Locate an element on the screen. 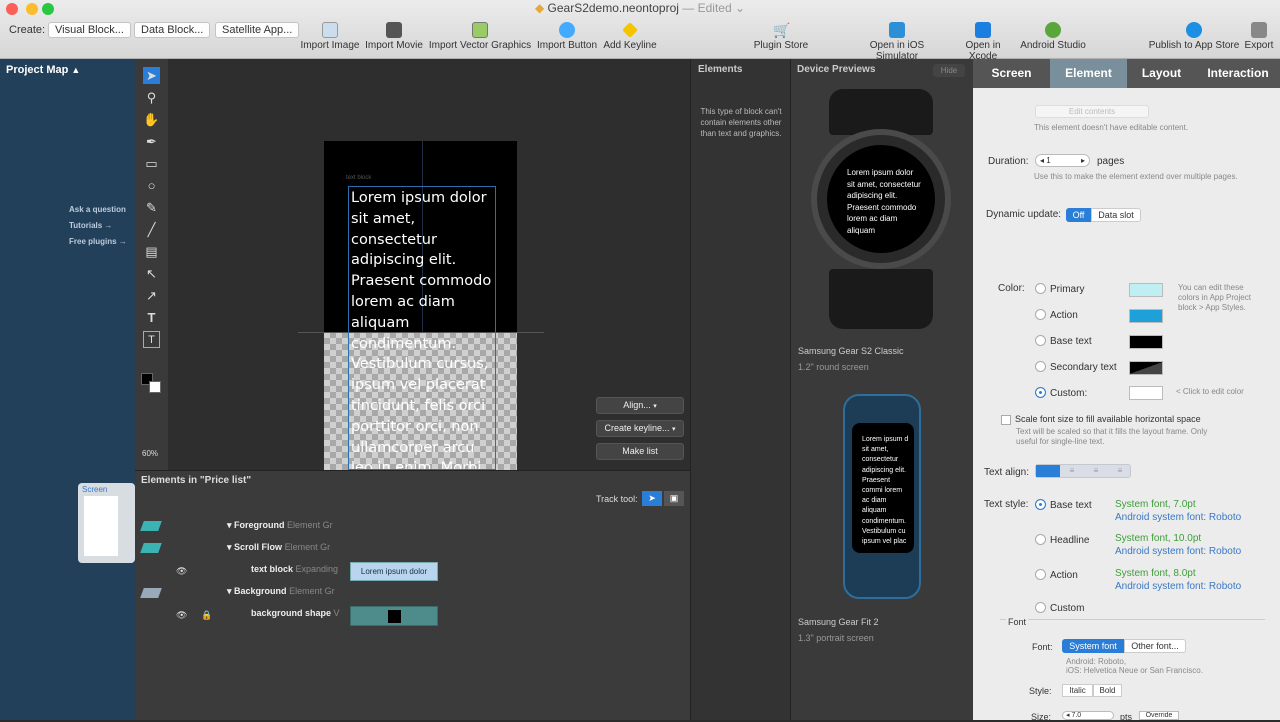  scale-font-checkbox is located at coordinates (1006, 420).